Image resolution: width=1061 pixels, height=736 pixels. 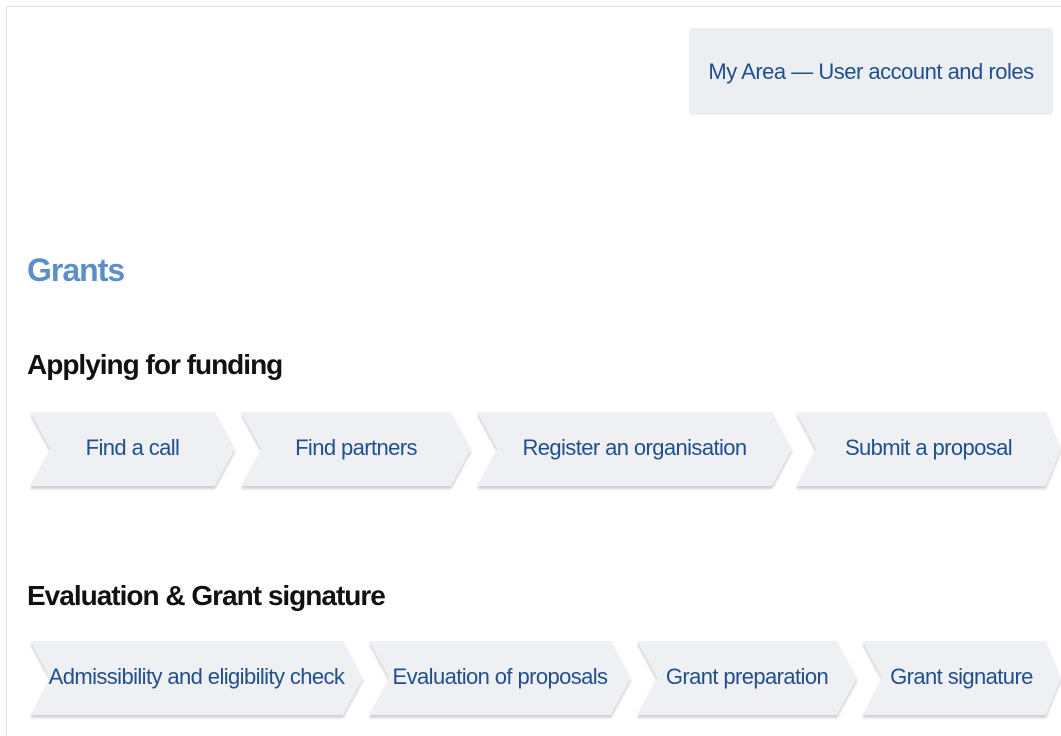 I want to click on step-find-partners: Find partners, so click(x=356, y=449).